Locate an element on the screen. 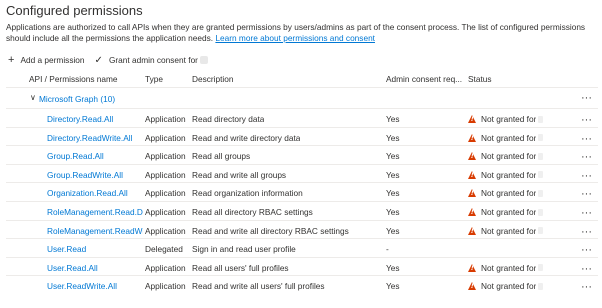 Image resolution: width=602 pixels, height=308 pixels. permission-name-link: User.ReadWrite.All is located at coordinates (95, 286).